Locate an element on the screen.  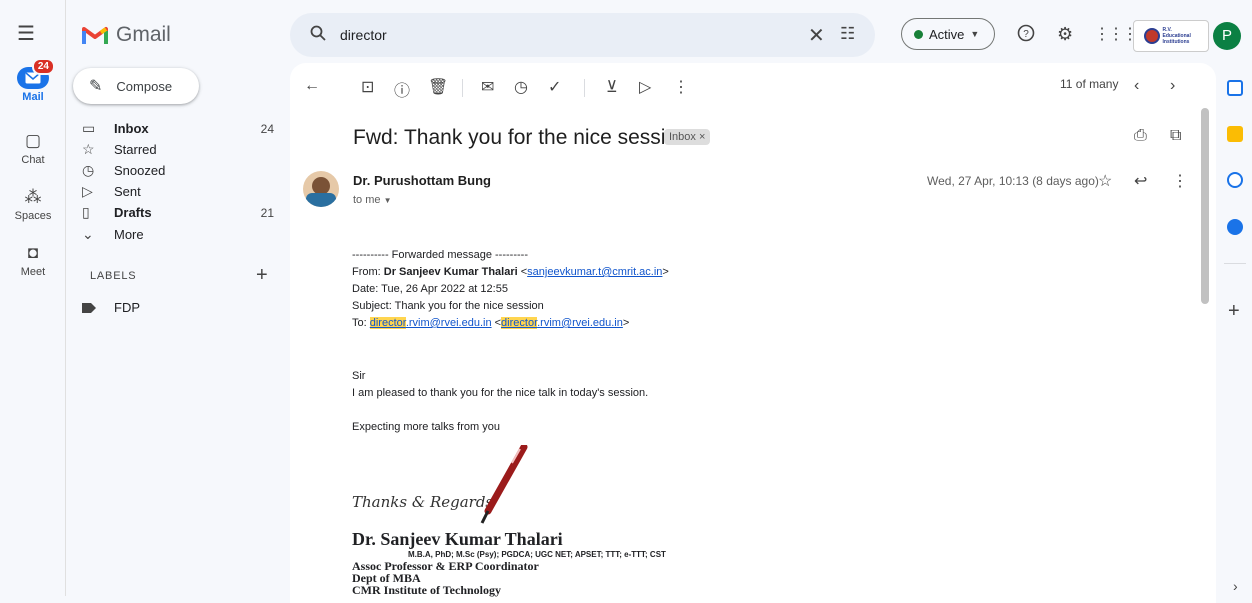
status-label: Active is located at coordinates (947, 34).